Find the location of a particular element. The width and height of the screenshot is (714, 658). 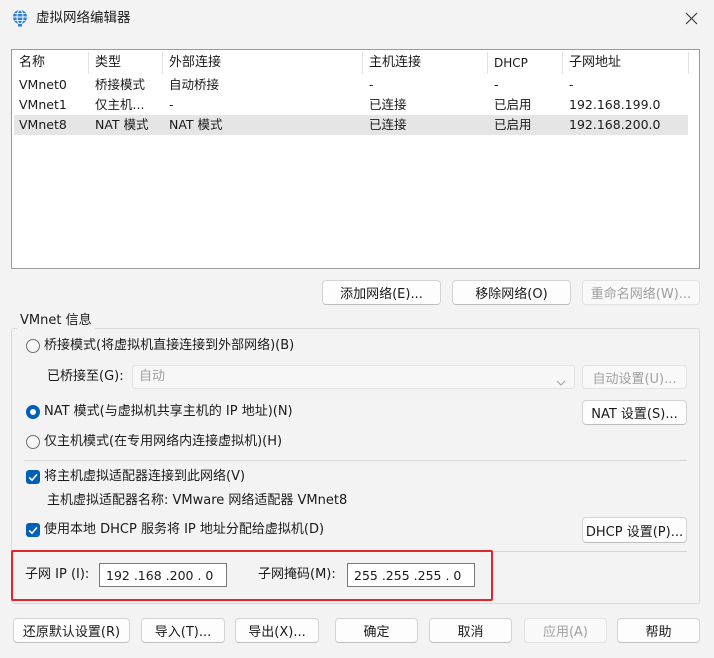

group-label: VMnet 信息 is located at coordinates (56, 321).